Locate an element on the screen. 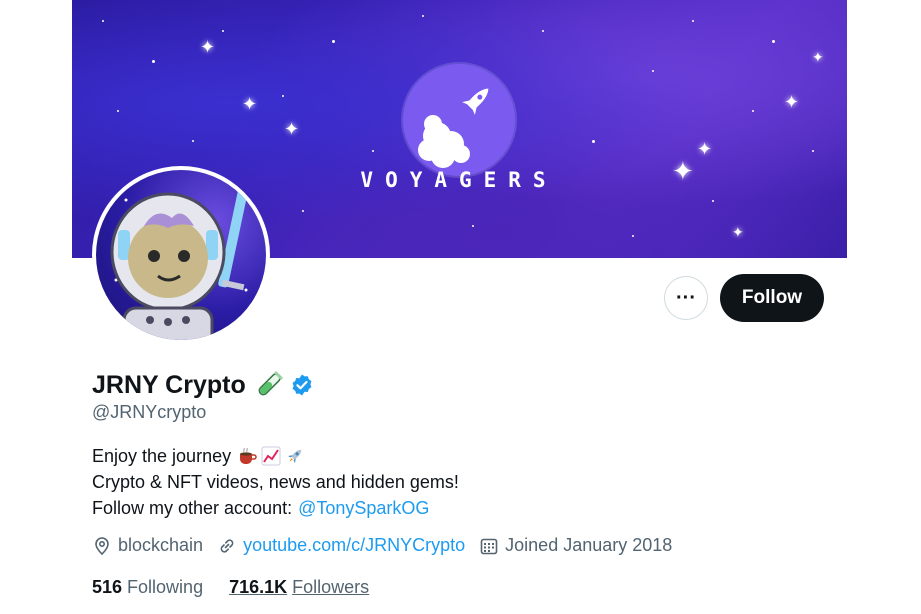  location-item: blockchain is located at coordinates (147, 545).